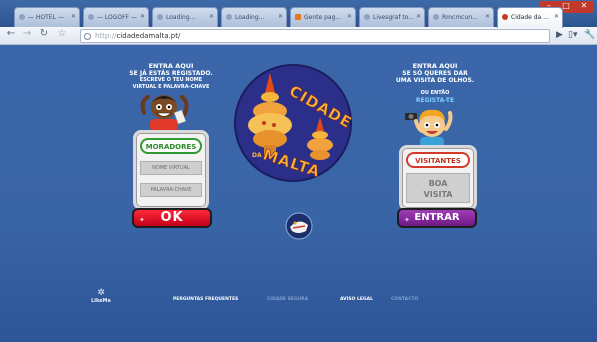 This screenshot has width=597, height=342. What do you see at coordinates (27, 33) in the screenshot?
I see `forward-arrow-icon: →` at bounding box center [27, 33].